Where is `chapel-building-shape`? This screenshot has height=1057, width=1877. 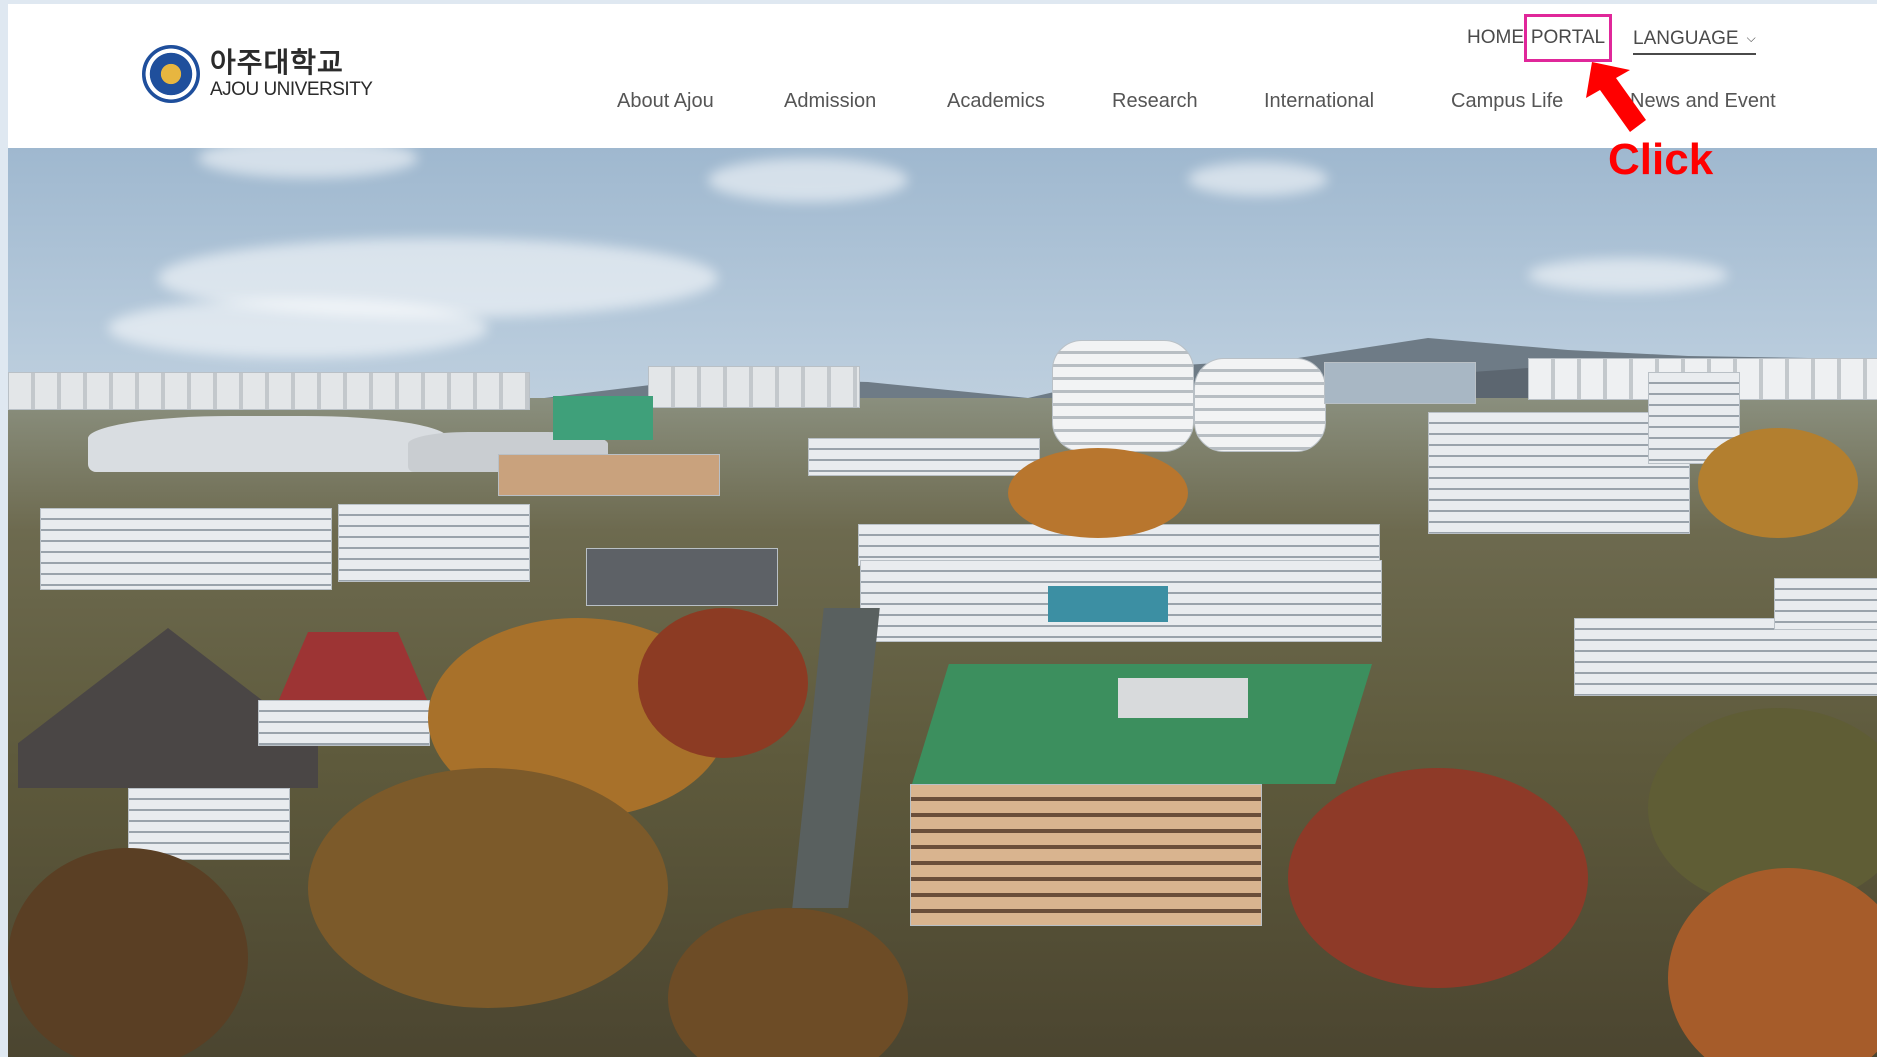 chapel-building-shape is located at coordinates (209, 824).